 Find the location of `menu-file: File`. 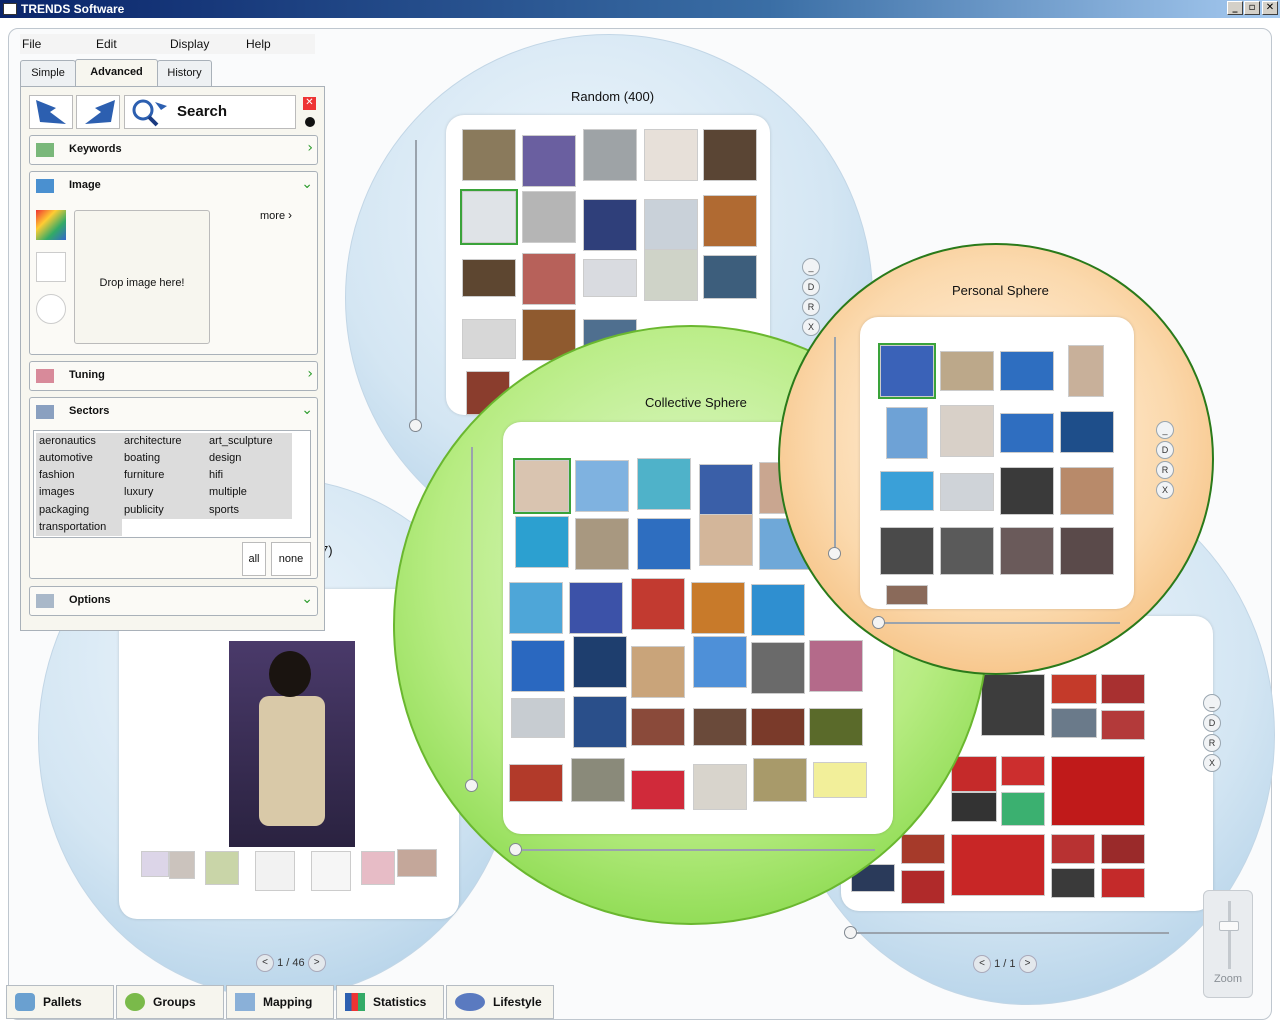

menu-file: File is located at coordinates (31, 44).